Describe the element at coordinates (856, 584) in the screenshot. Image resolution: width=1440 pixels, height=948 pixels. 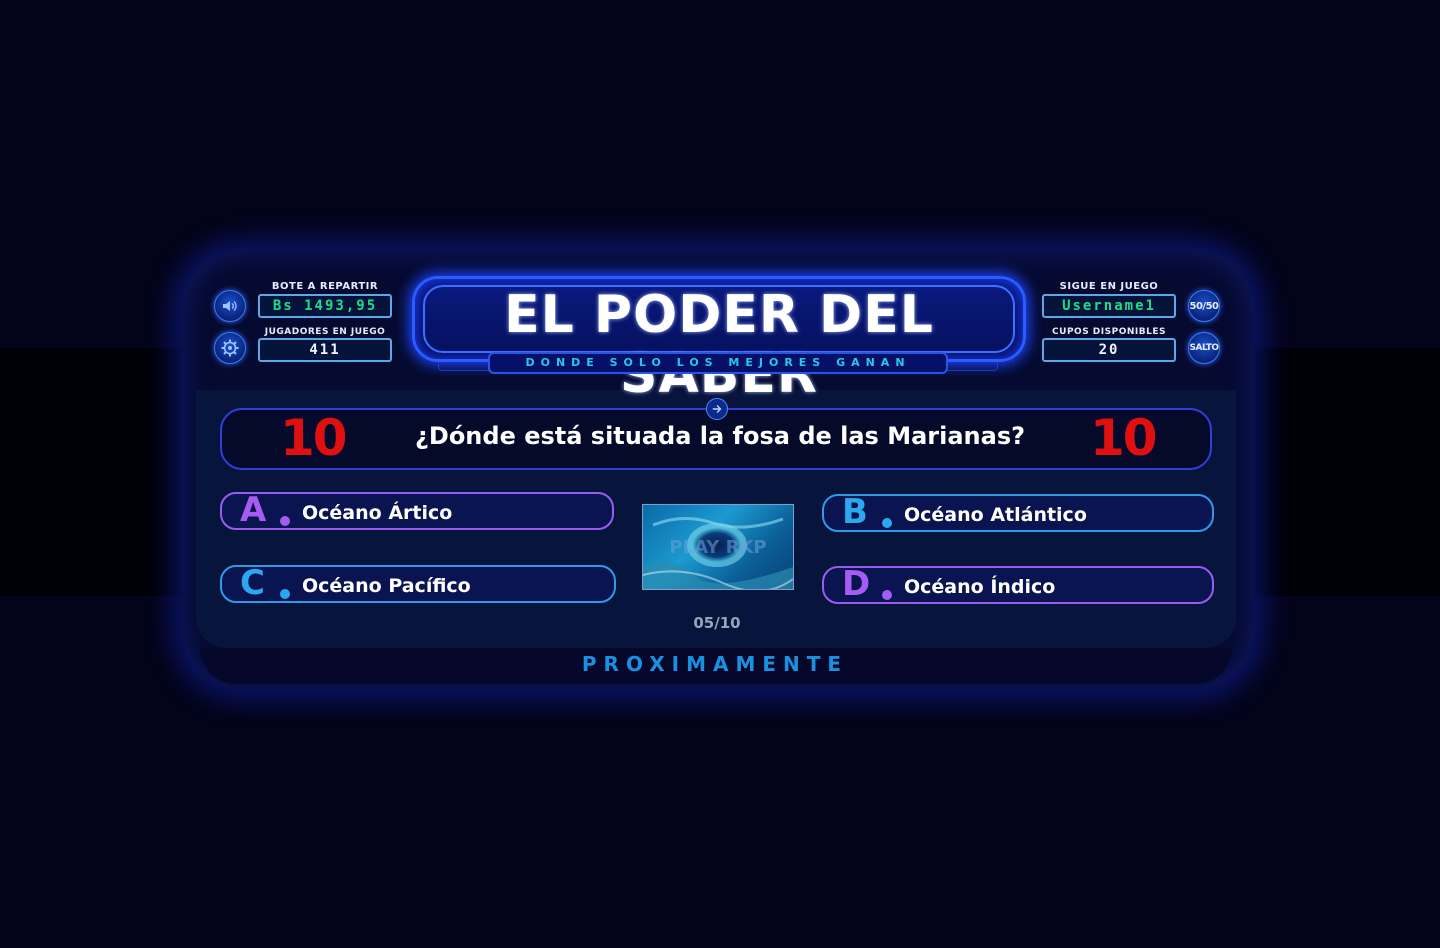
I see `answer-d-letter: D` at that location.